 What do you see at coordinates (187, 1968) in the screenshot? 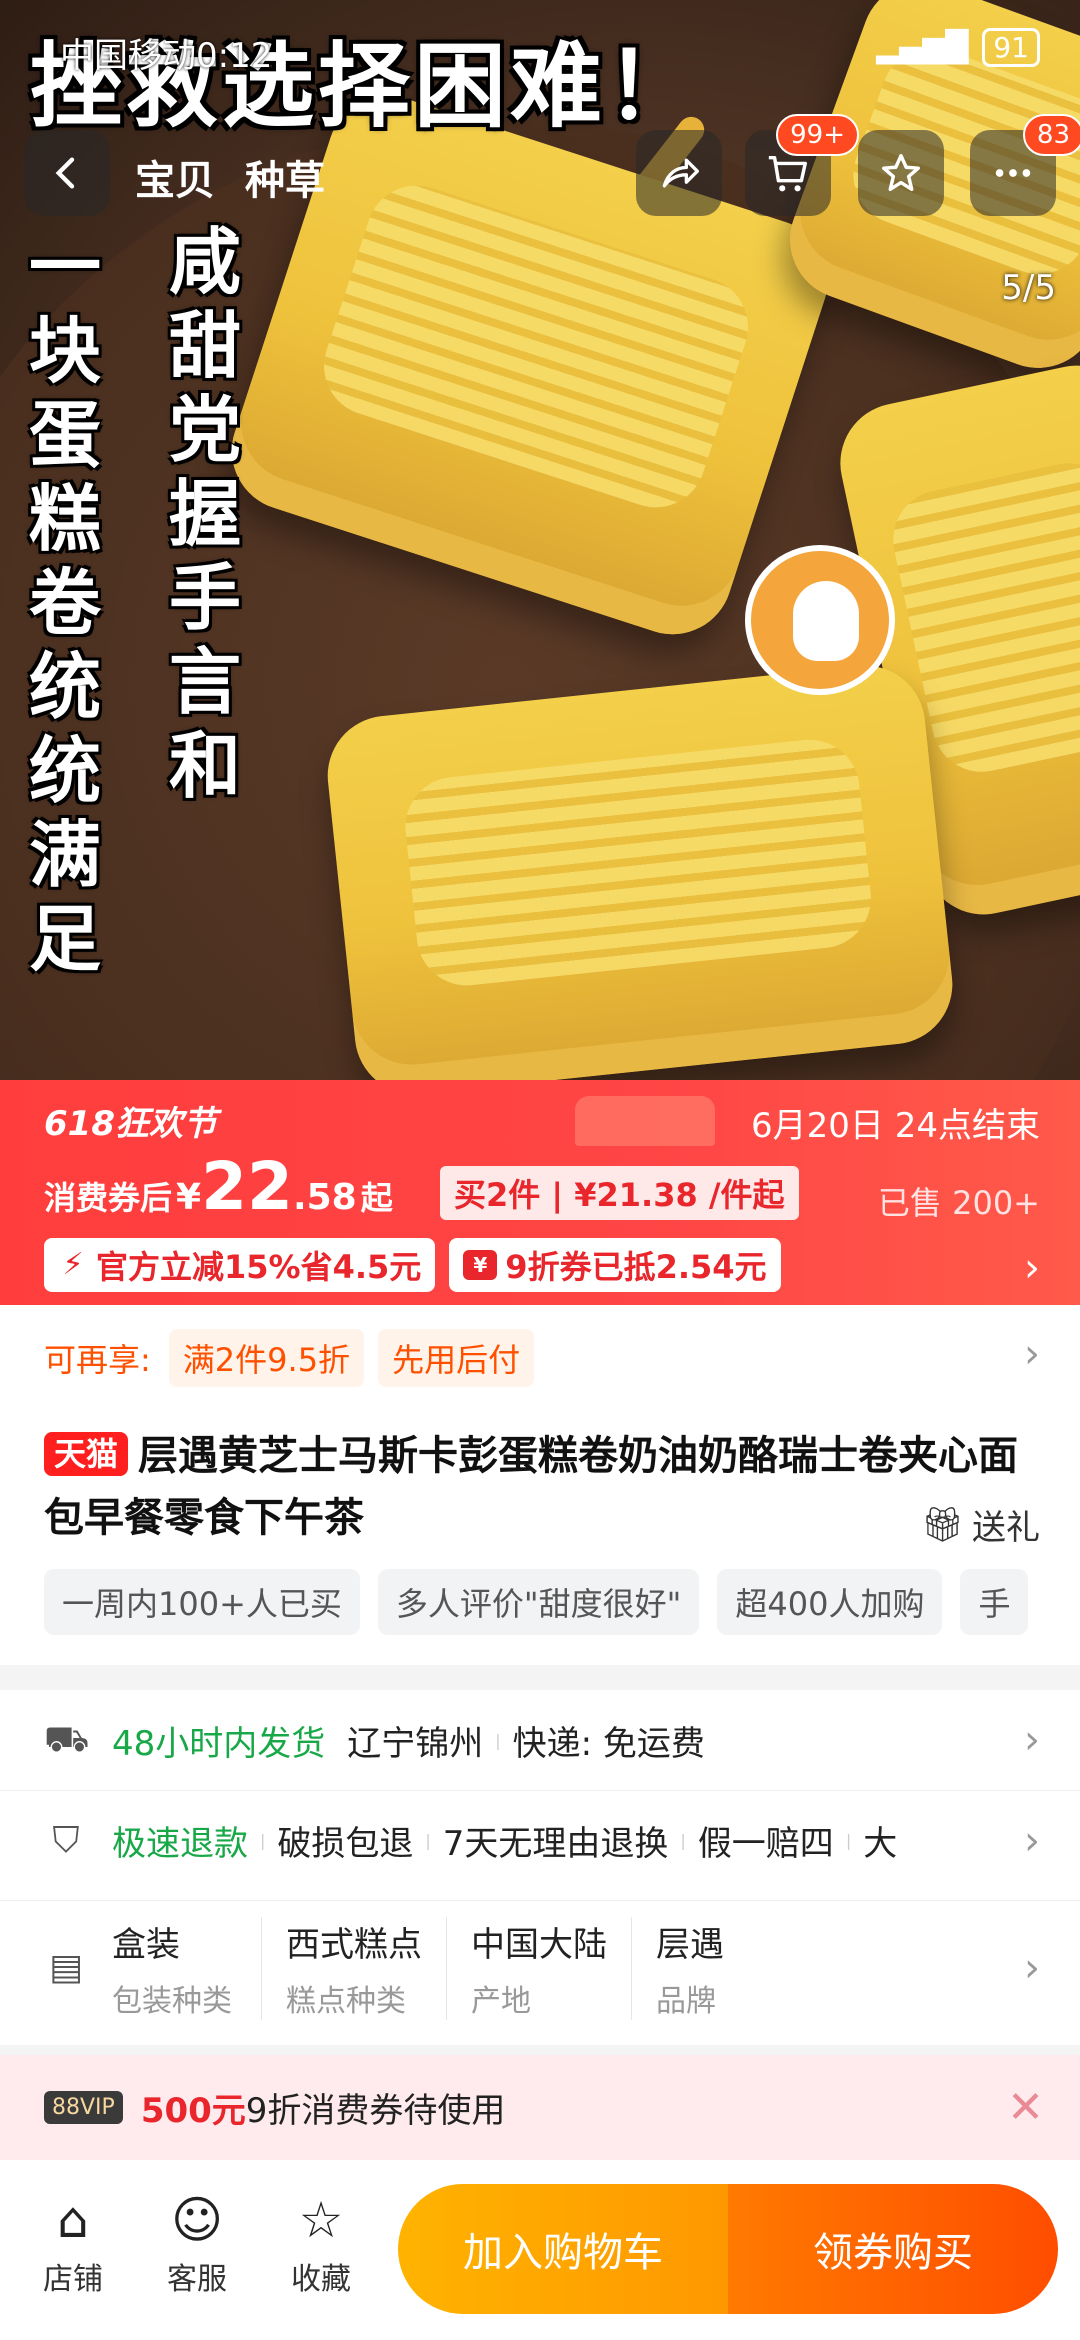
I see `attr-packaging: 盒装 包装种类` at bounding box center [187, 1968].